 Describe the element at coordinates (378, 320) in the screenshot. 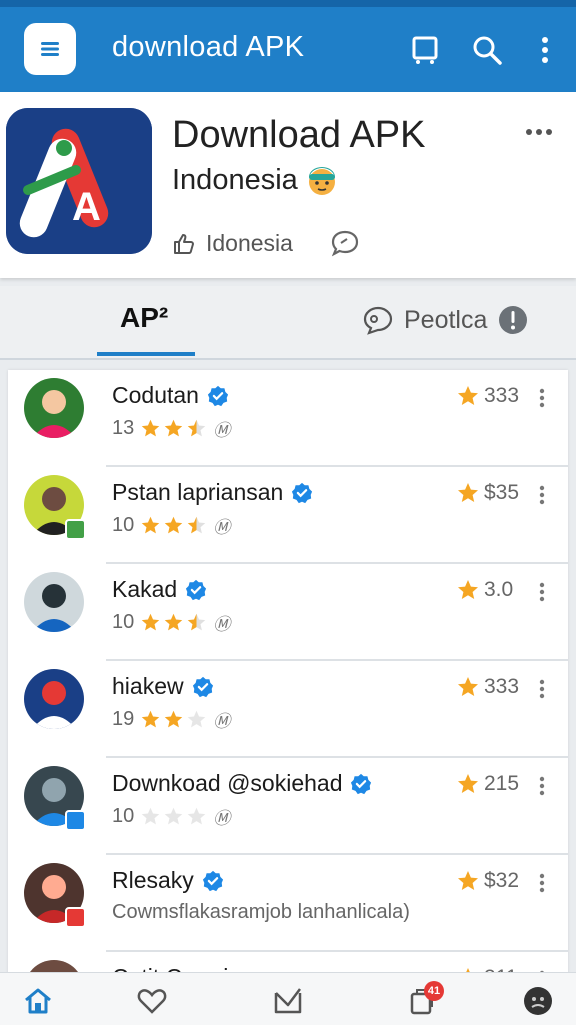

I see `people-chat-icon` at that location.